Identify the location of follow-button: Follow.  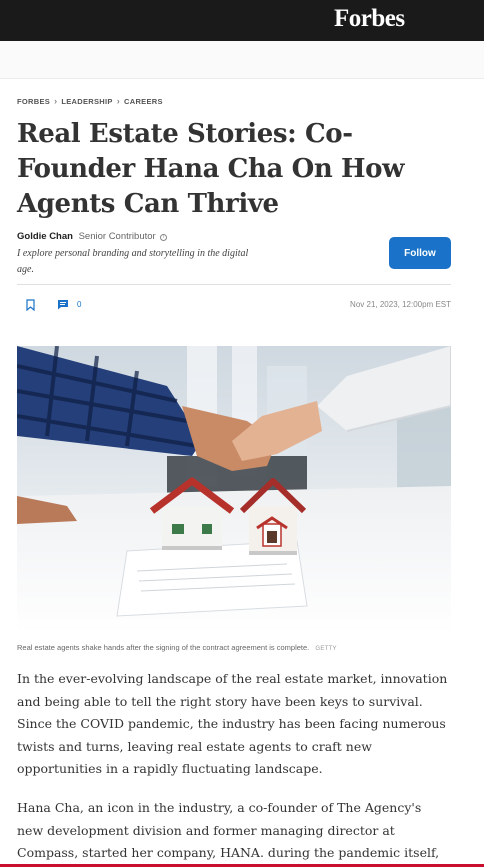
(420, 253).